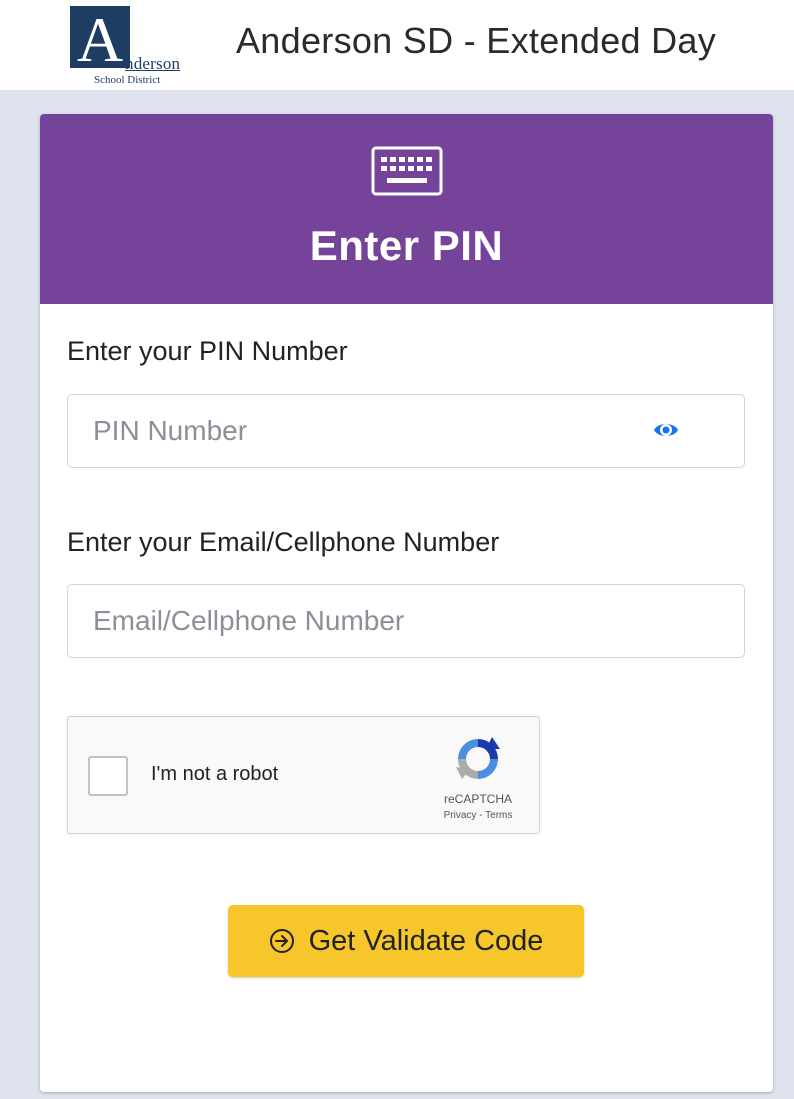 The image size is (794, 1099). Describe the element at coordinates (207, 351) in the screenshot. I see `pin-label: Enter your PIN Number` at that location.